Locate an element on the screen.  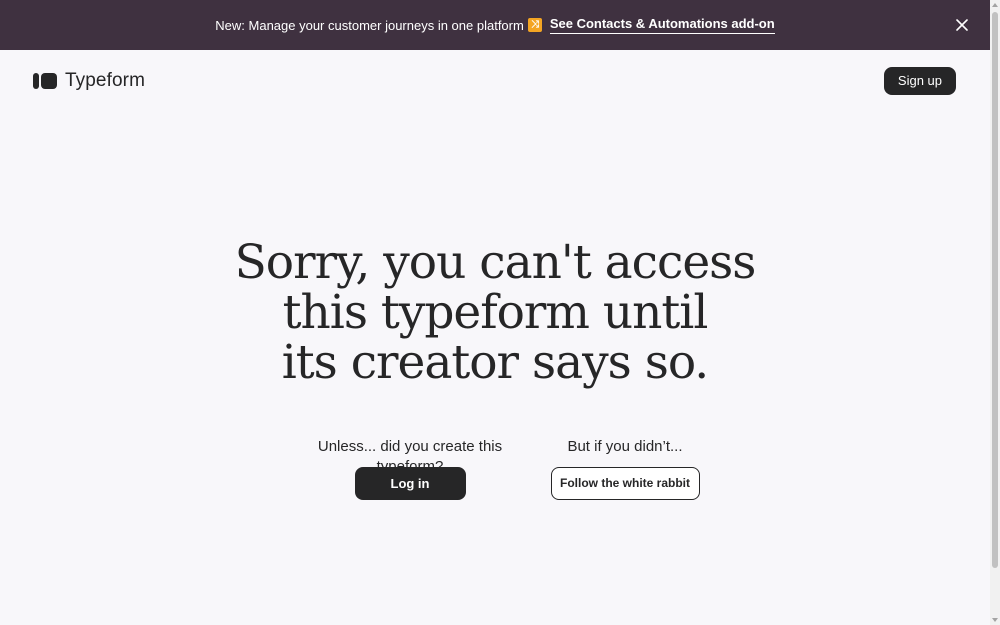
headline-line-3: its creator says so. is located at coordinates (495, 362).